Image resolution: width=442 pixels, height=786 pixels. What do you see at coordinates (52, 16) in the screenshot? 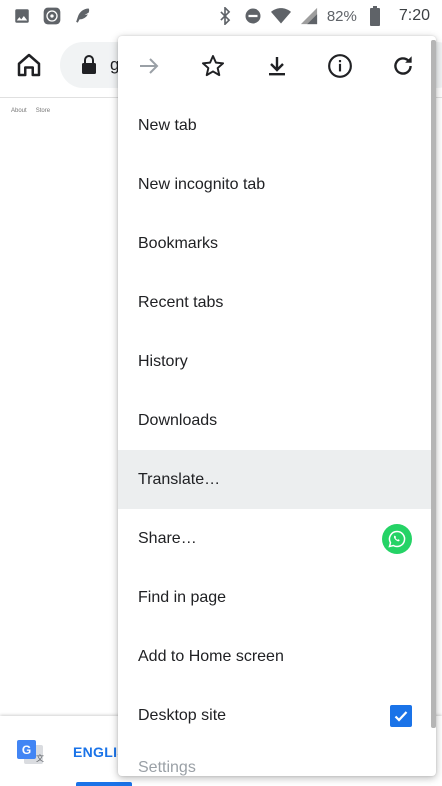
I see `camera-circle-icon` at bounding box center [52, 16].